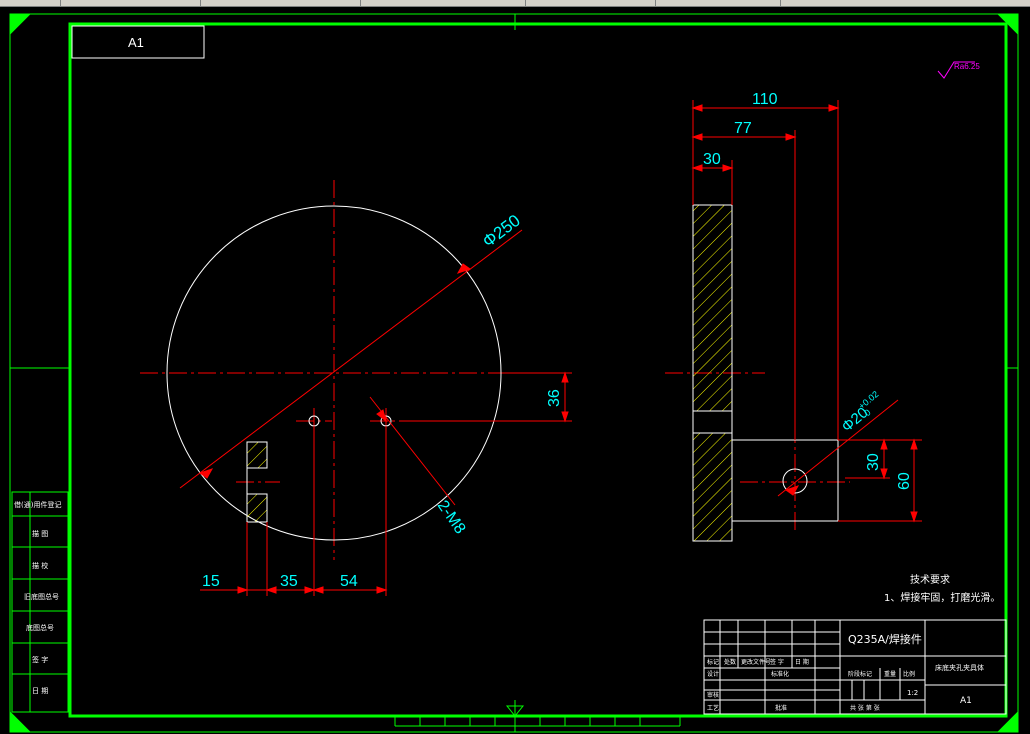 The image size is (1030, 734). I want to click on svg-text: 审核, so click(713, 695).